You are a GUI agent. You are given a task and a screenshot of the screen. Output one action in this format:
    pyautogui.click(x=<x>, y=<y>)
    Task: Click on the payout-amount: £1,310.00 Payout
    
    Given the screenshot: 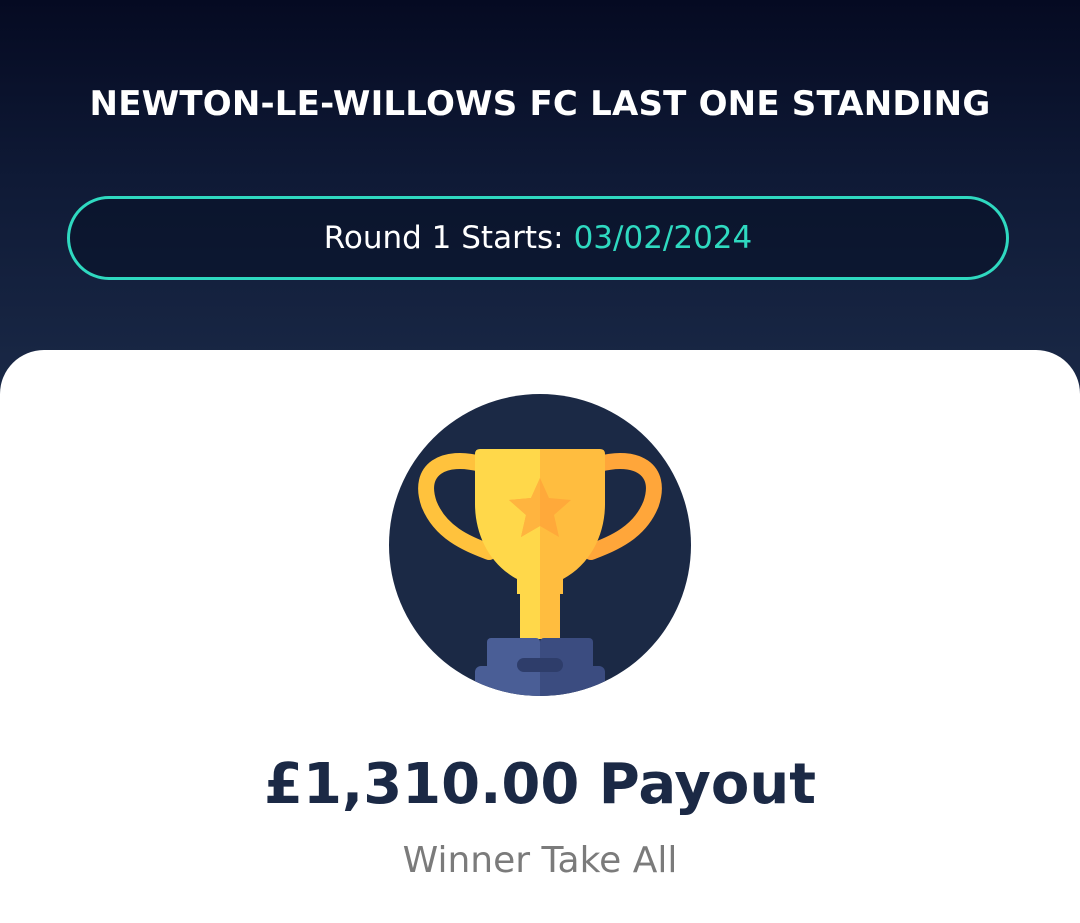 What is the action you would take?
    pyautogui.click(x=539, y=784)
    